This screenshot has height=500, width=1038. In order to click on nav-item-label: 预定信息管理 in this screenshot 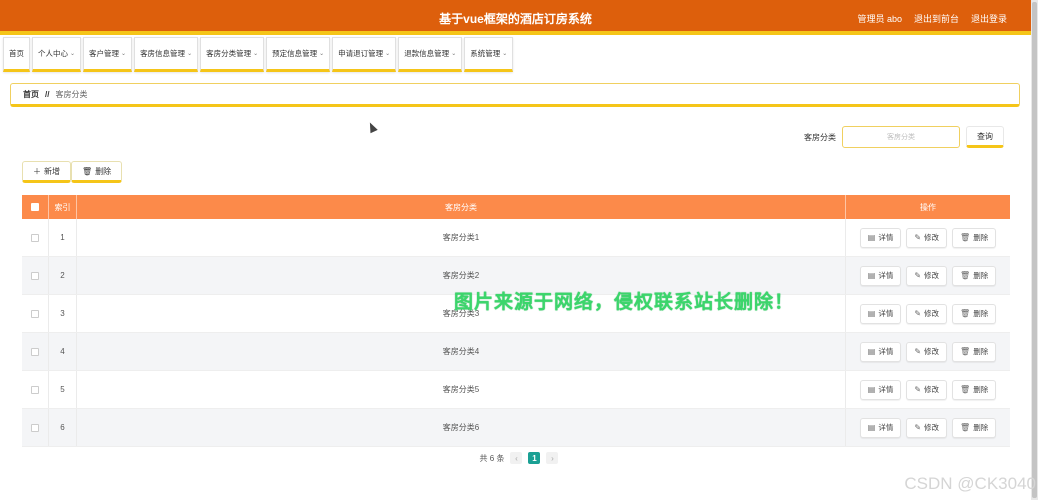, I will do `click(295, 53)`.